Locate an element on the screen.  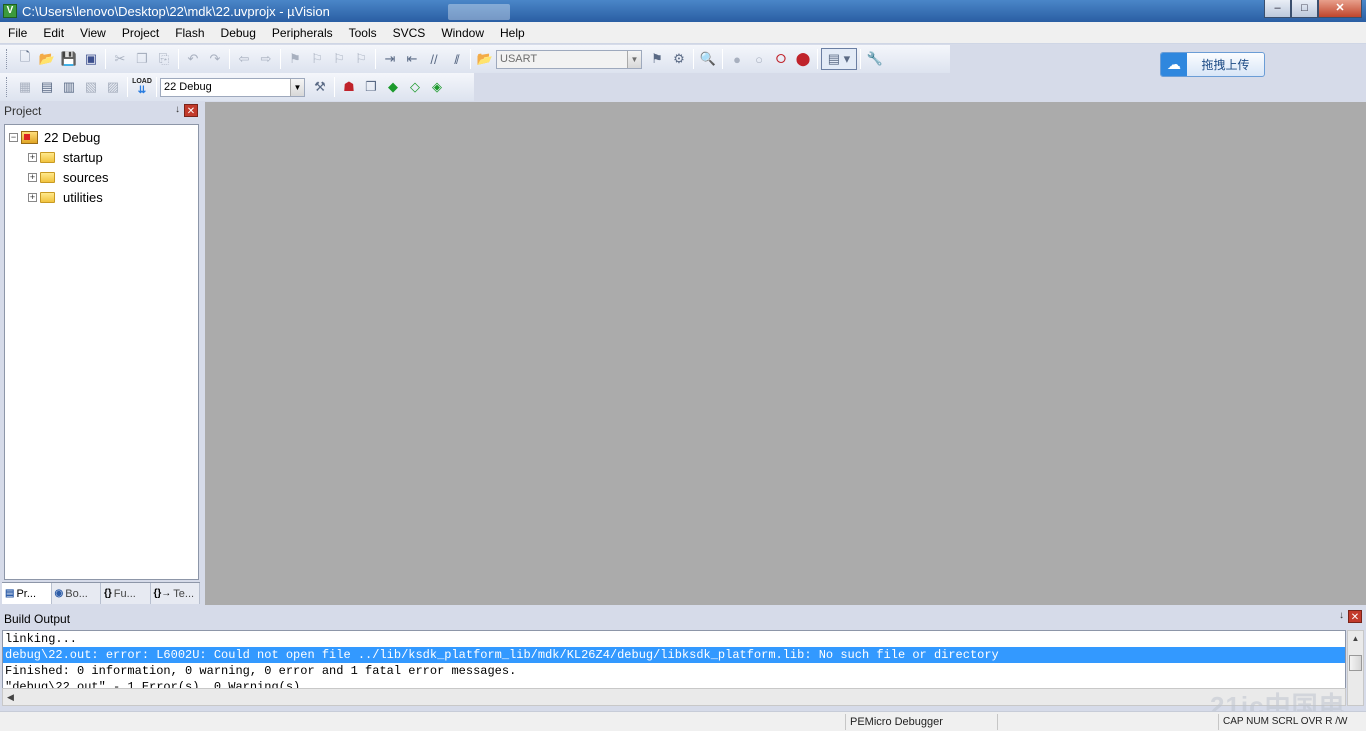
window-layout-icon: ▤ ▾ is located at coordinates (839, 59).